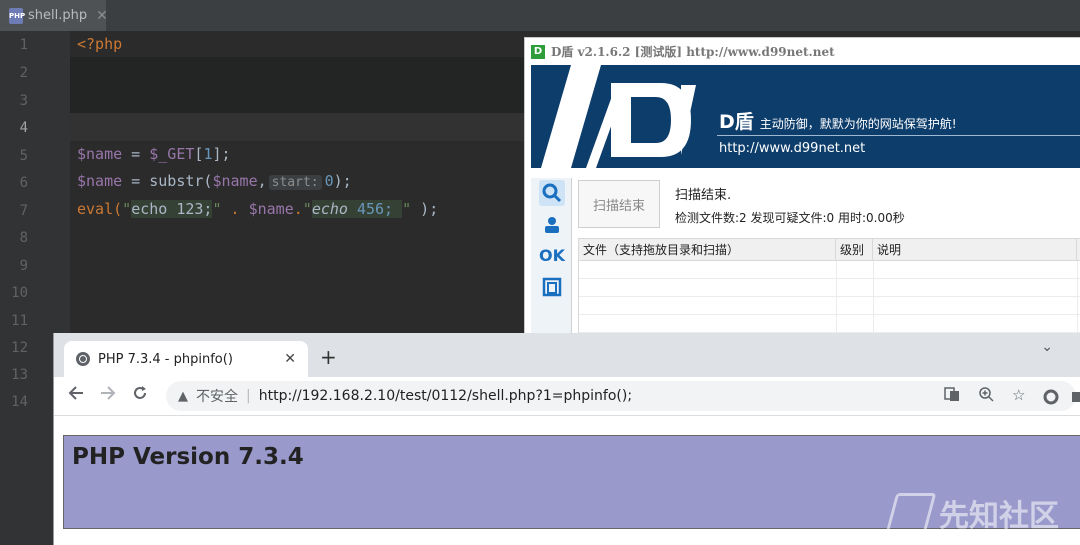  I want to click on line-number: 1, so click(23, 45).